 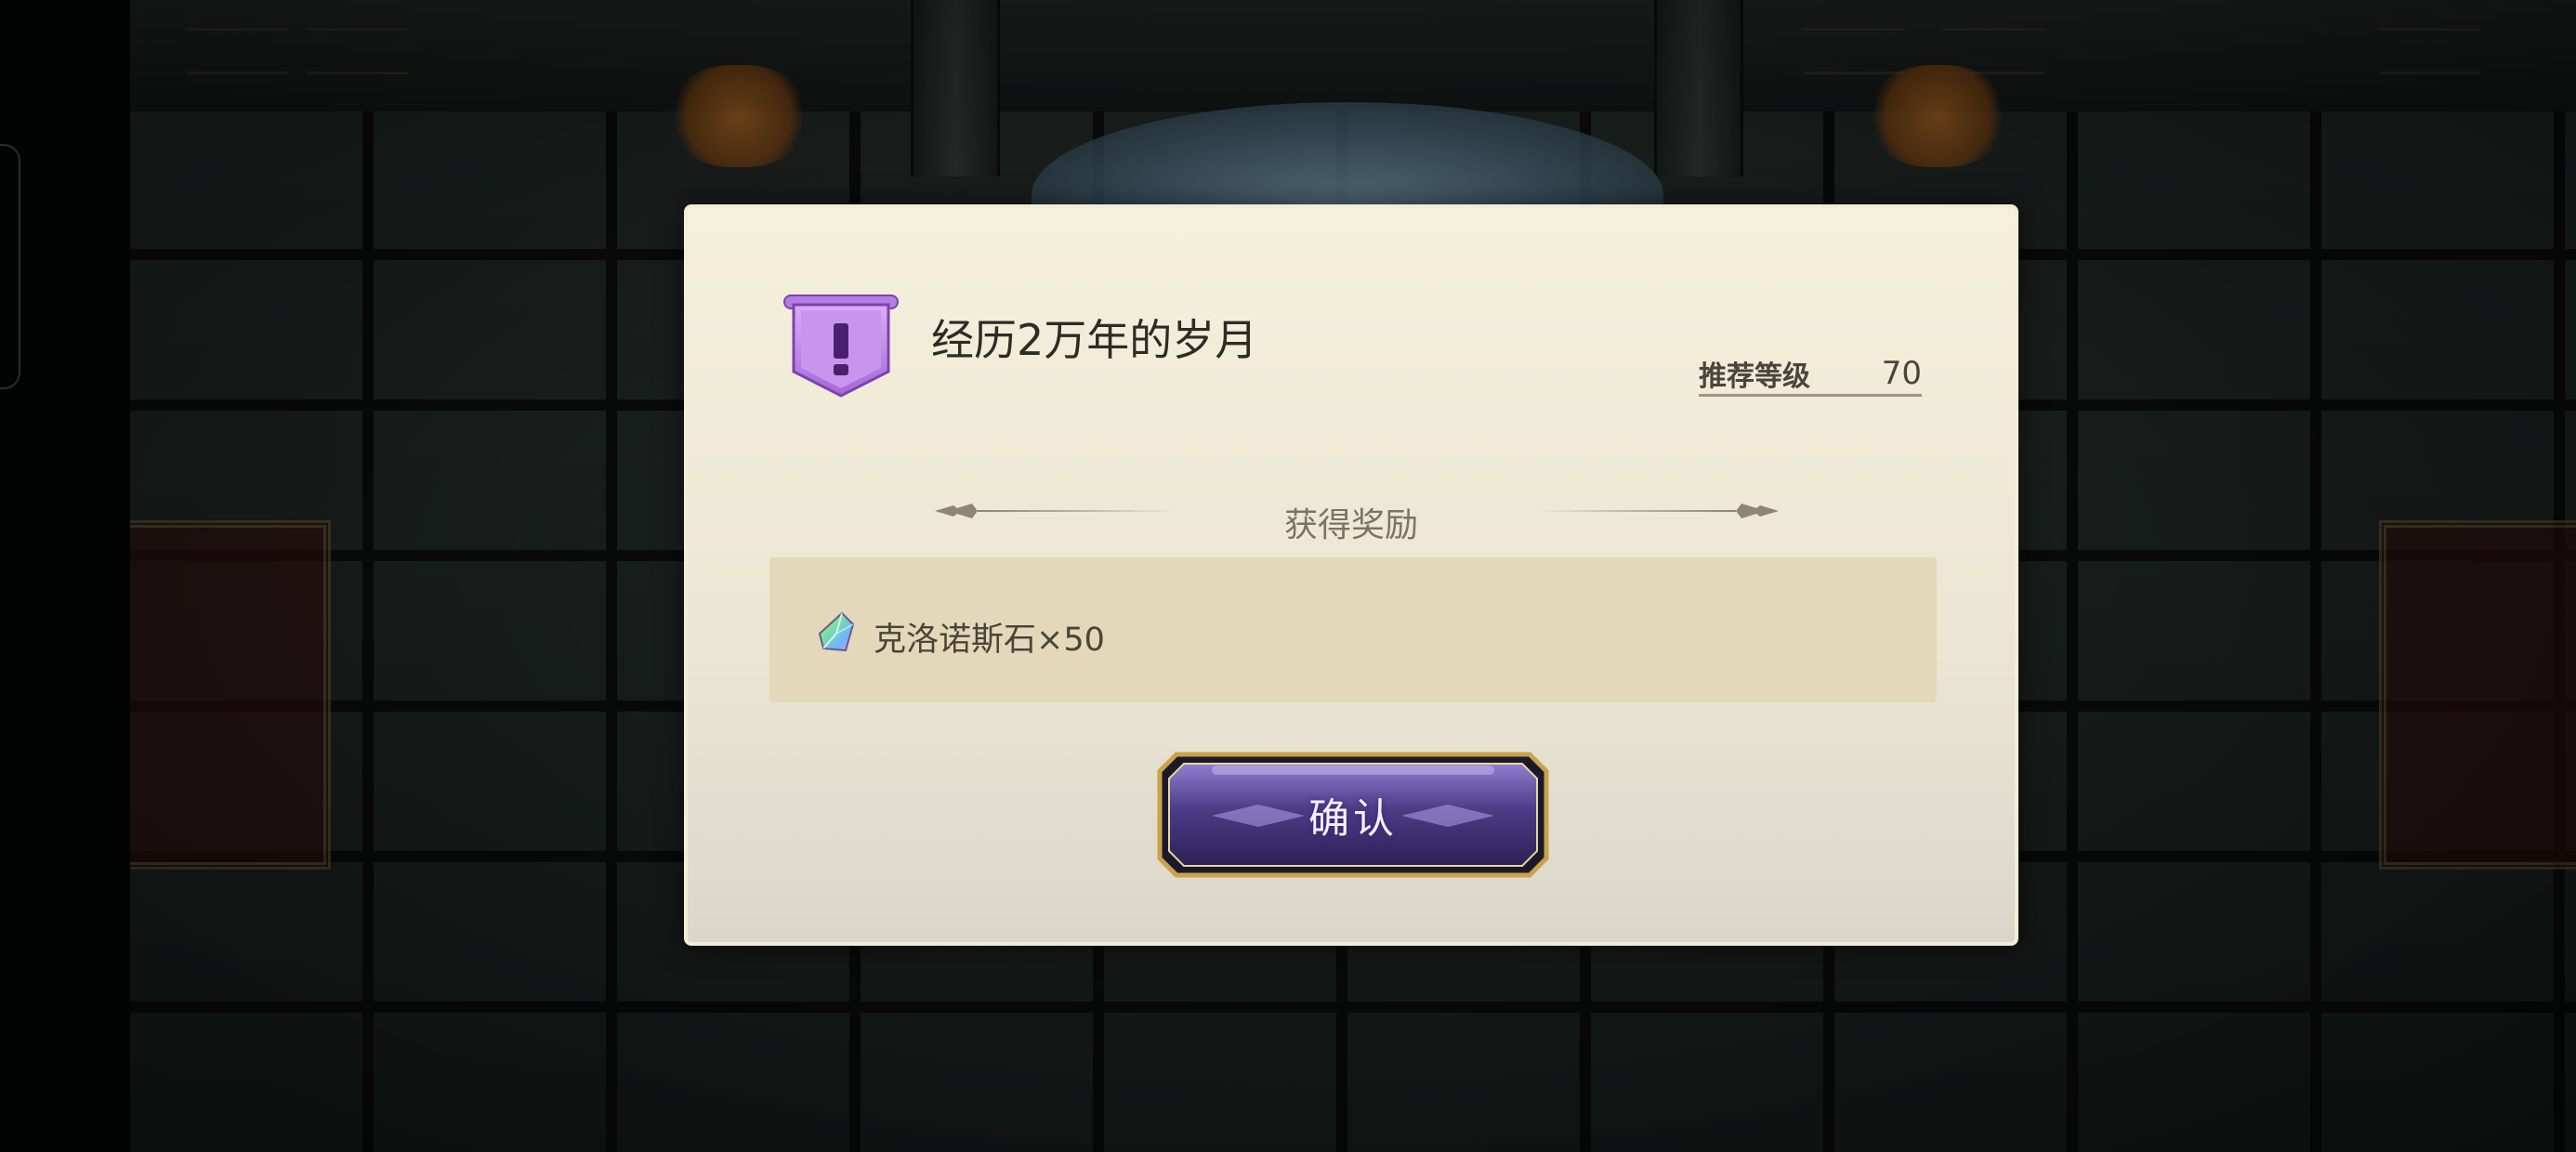 What do you see at coordinates (1094, 340) in the screenshot?
I see `mission-title: 经历2万年的岁月` at bounding box center [1094, 340].